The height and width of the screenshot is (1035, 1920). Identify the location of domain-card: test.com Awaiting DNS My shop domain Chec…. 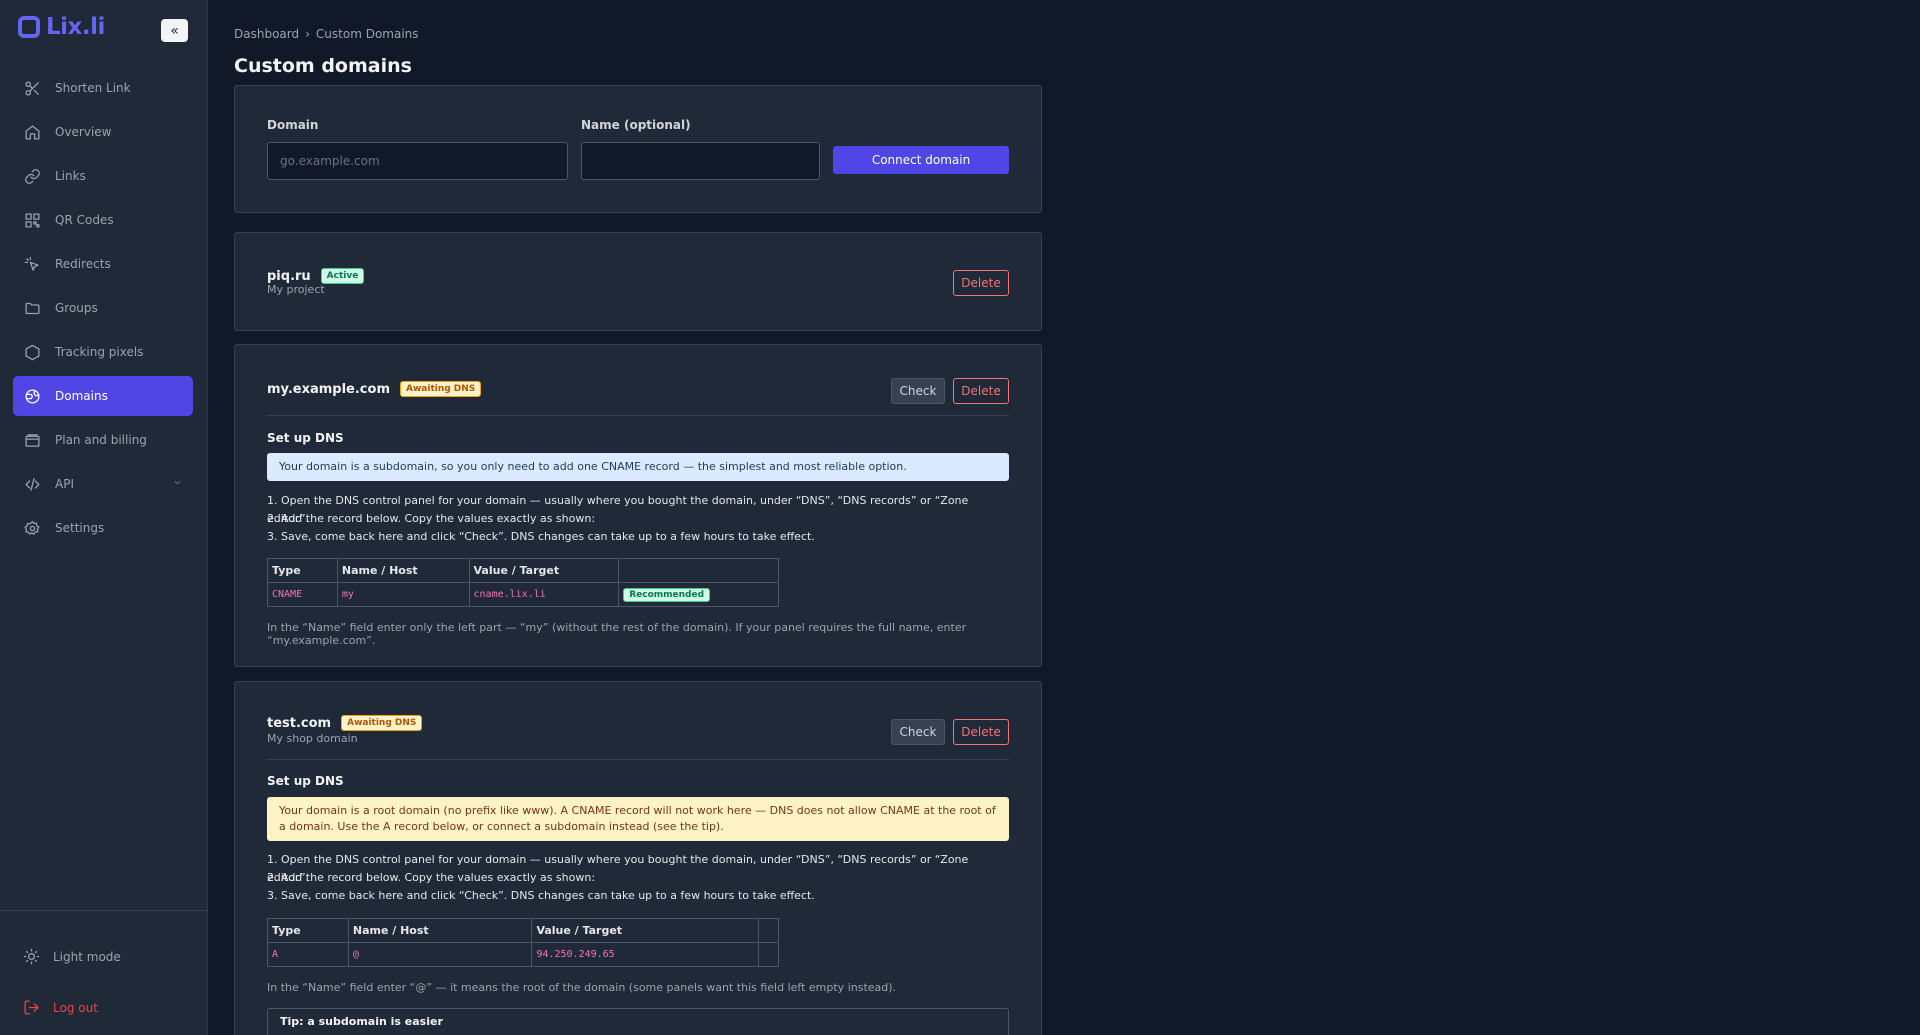
(638, 858).